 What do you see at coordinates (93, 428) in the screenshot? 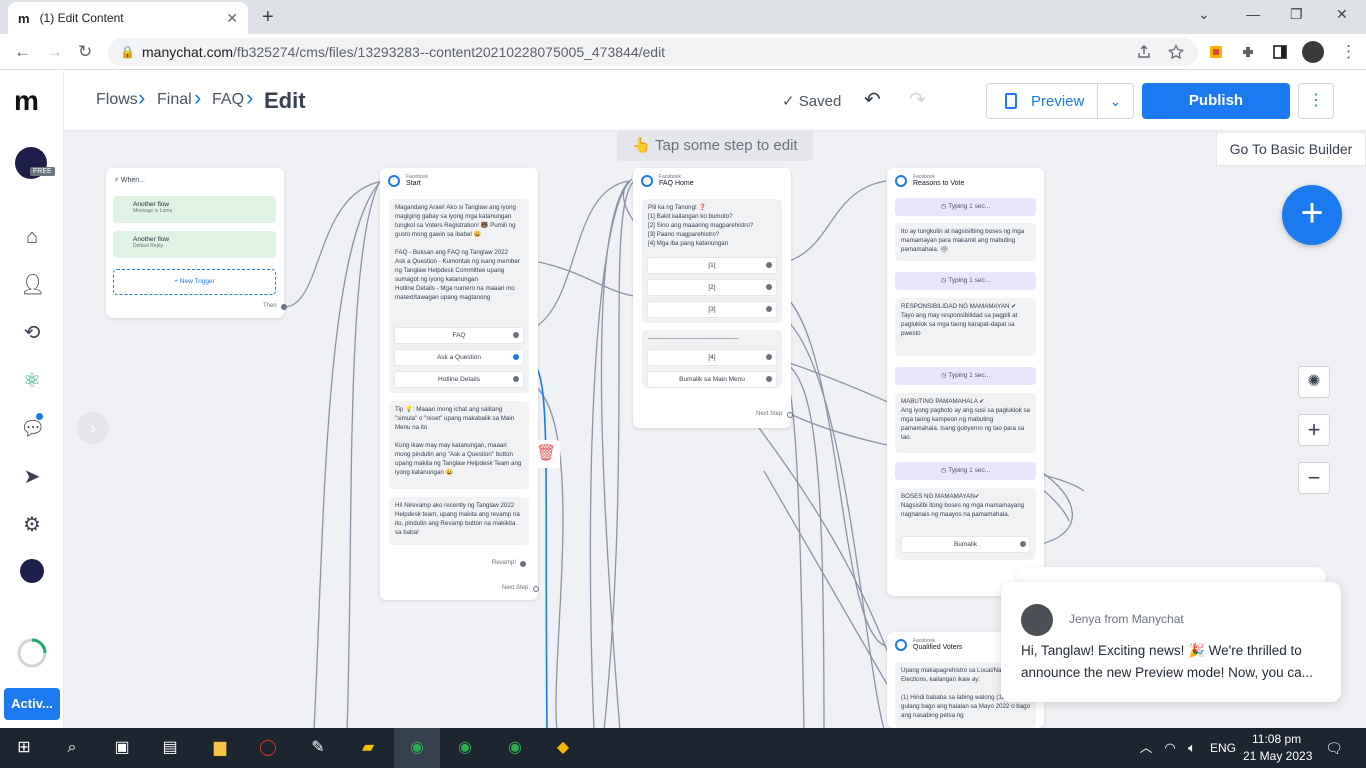
I see `expand-sidebar-icon: ›` at bounding box center [93, 428].